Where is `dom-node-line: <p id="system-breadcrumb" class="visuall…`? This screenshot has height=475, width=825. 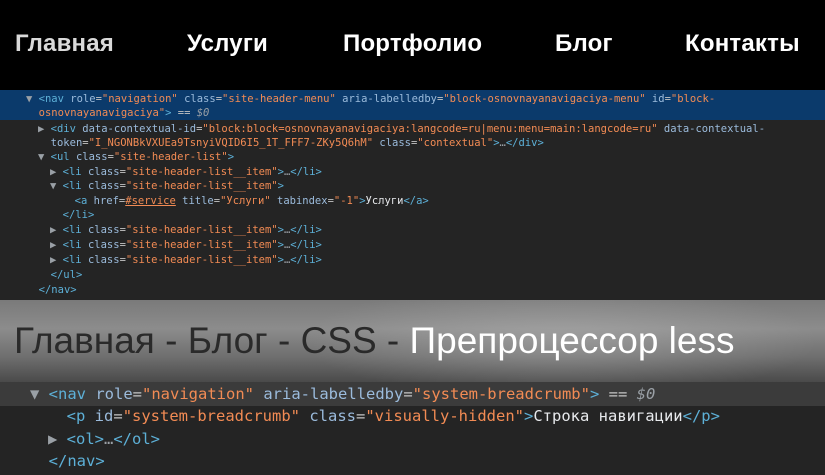 dom-node-line: <p id="system-breadcrumb" class="visuall… is located at coordinates (384, 416).